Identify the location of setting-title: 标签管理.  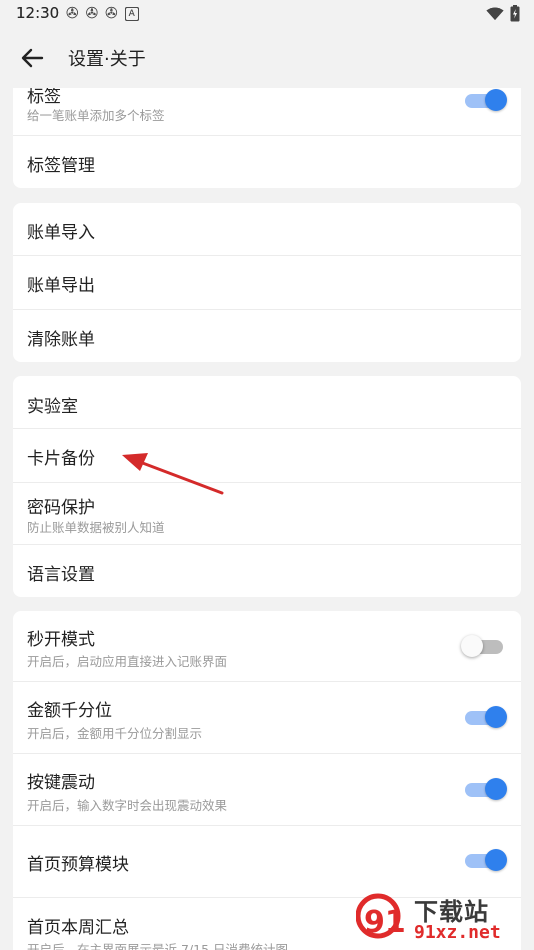
(61, 166).